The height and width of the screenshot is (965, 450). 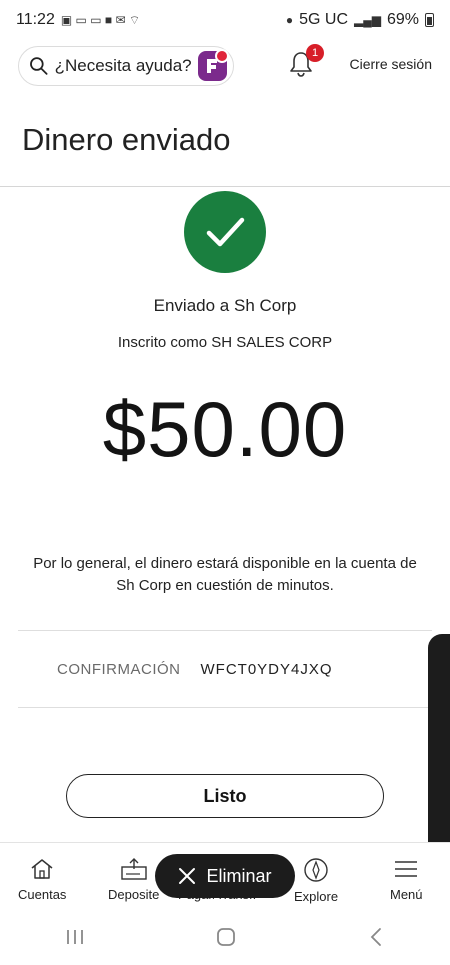 I want to click on compass-icon, so click(x=316, y=870).